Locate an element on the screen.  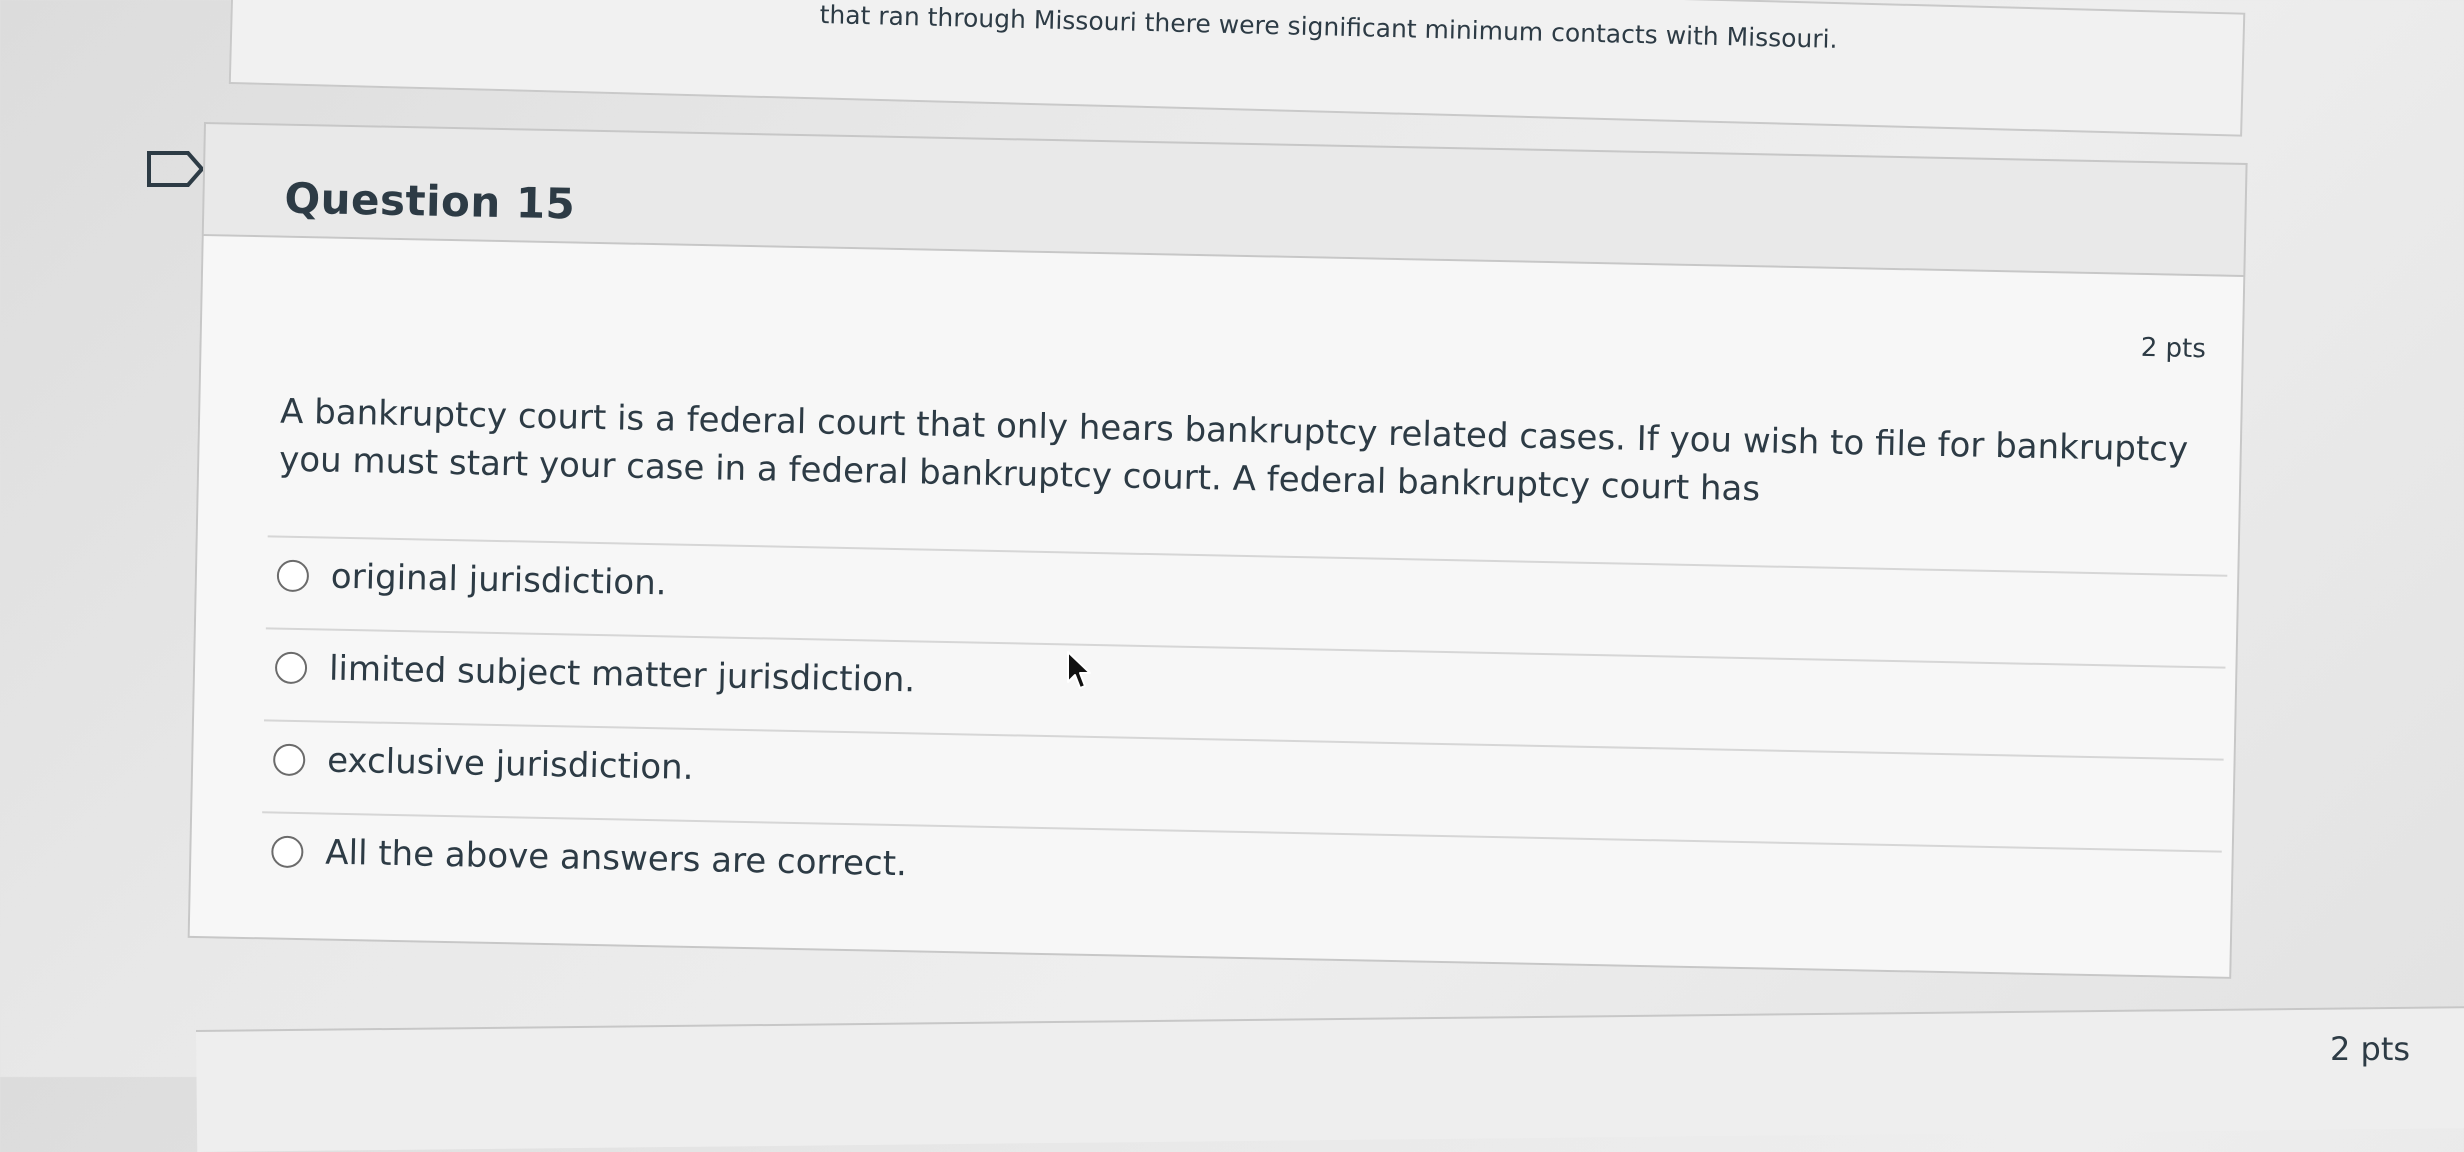
answer-option-1: original jurisdiction. is located at coordinates (471, 580).